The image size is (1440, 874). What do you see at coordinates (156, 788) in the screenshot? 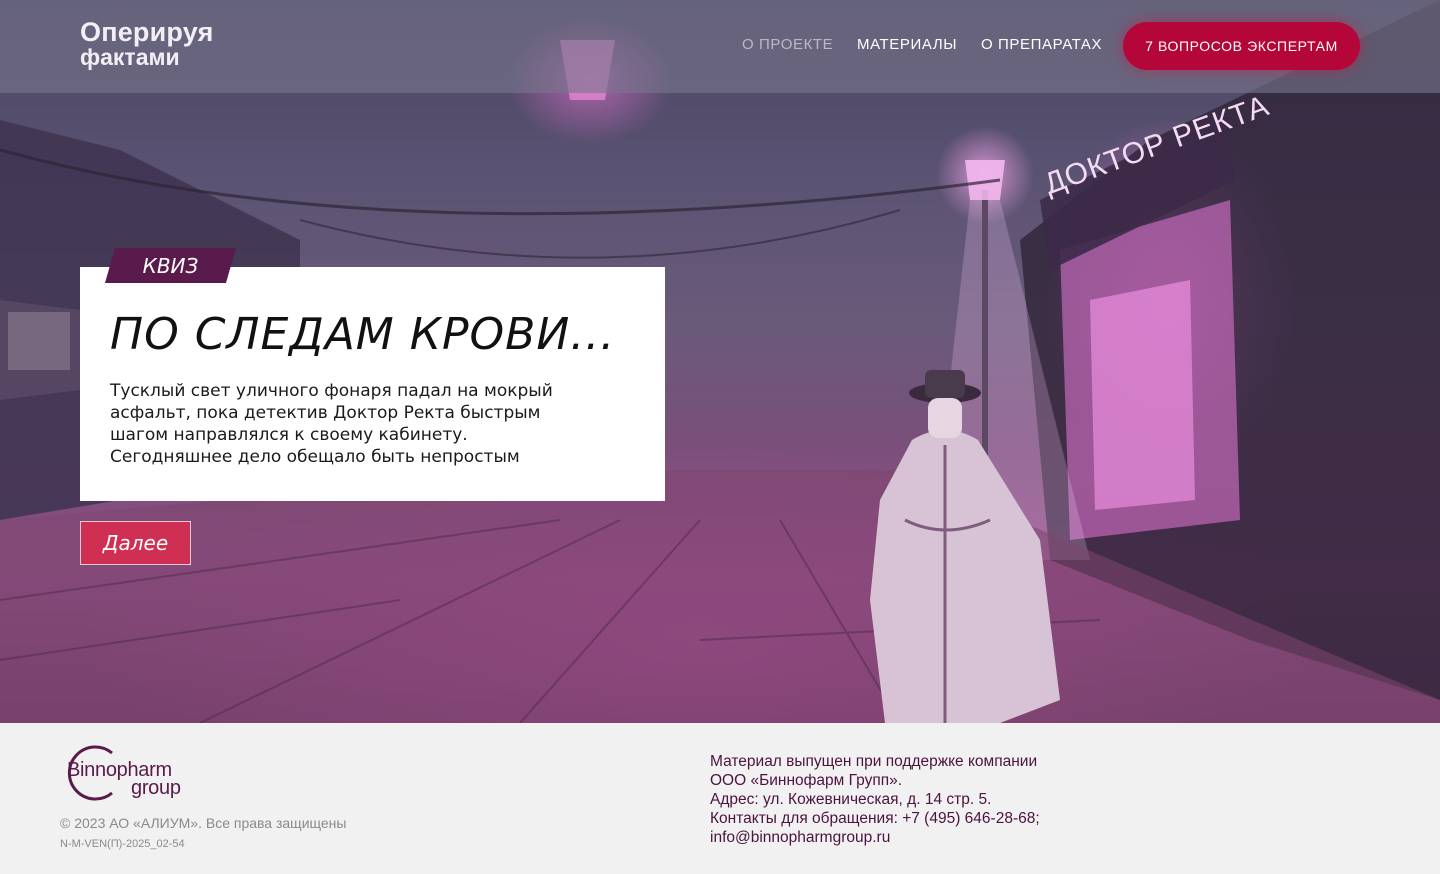
I see `brand-name-line-2: group` at bounding box center [156, 788].